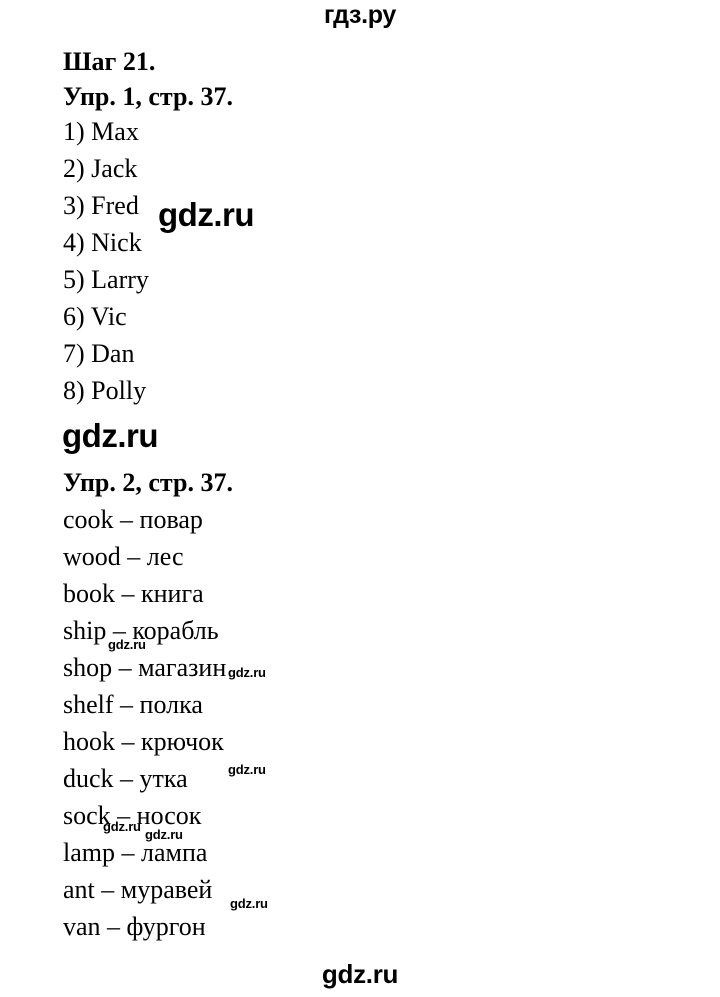  Describe the element at coordinates (123, 556) in the screenshot. I see `list-item: wood – лес` at that location.